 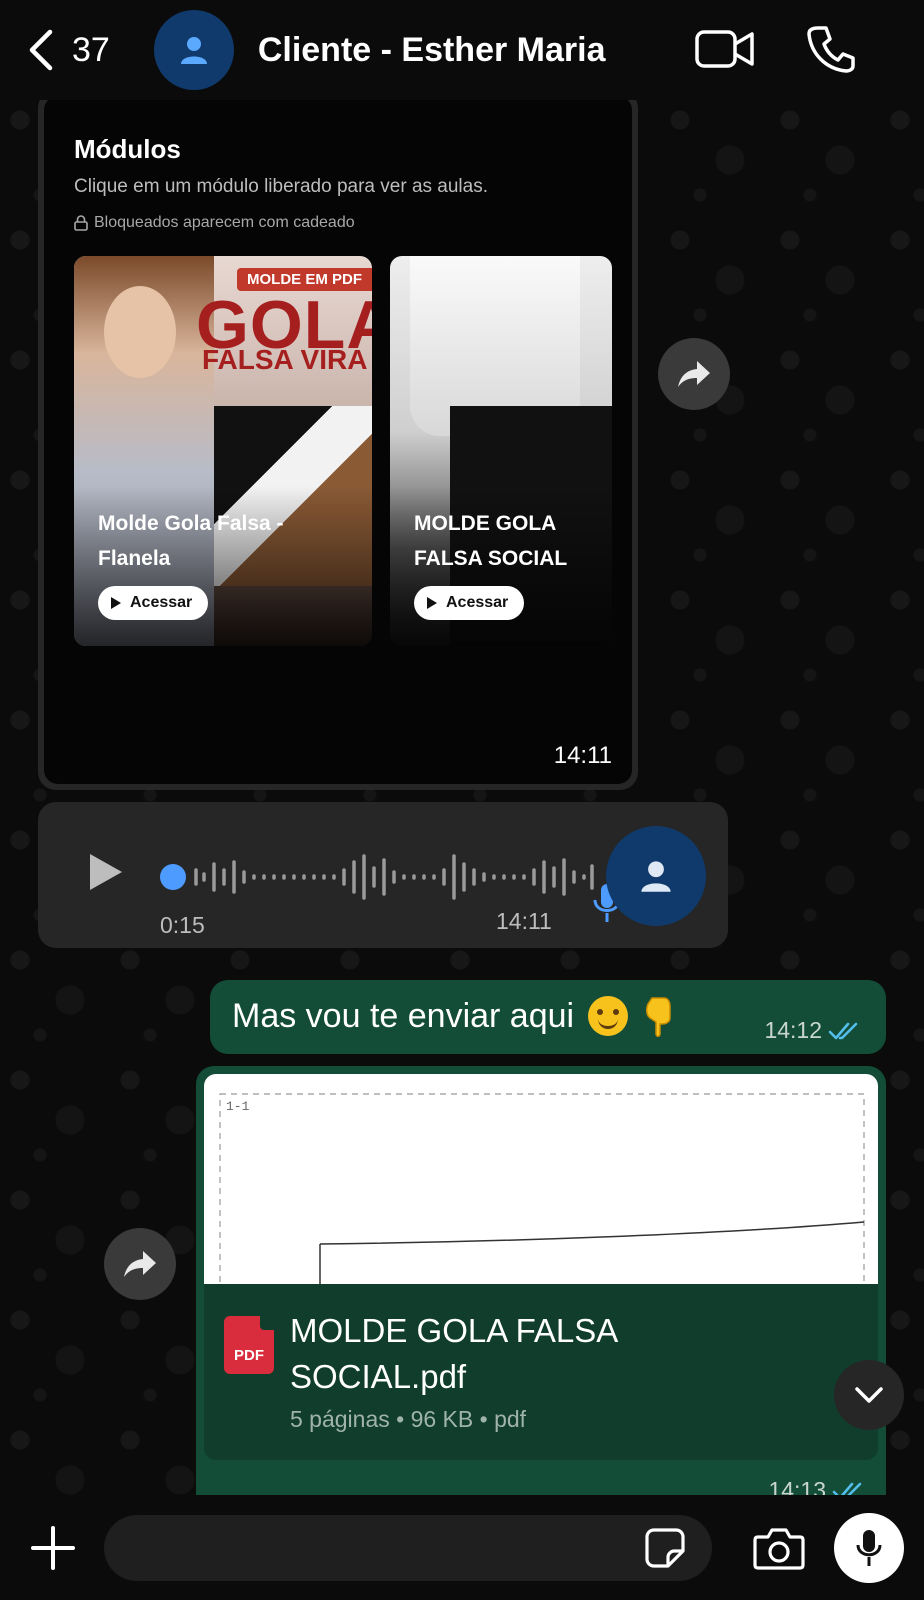 I want to click on plus-icon, so click(x=53, y=1548).